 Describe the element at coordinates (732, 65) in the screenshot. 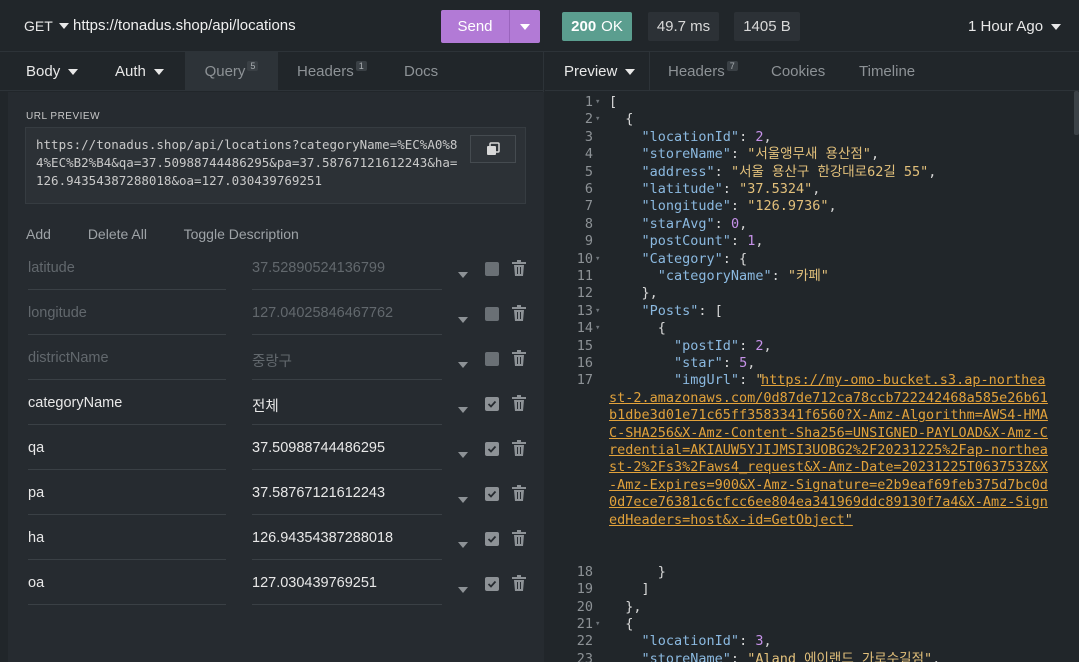

I see `response-headers-count-badge: 7` at that location.